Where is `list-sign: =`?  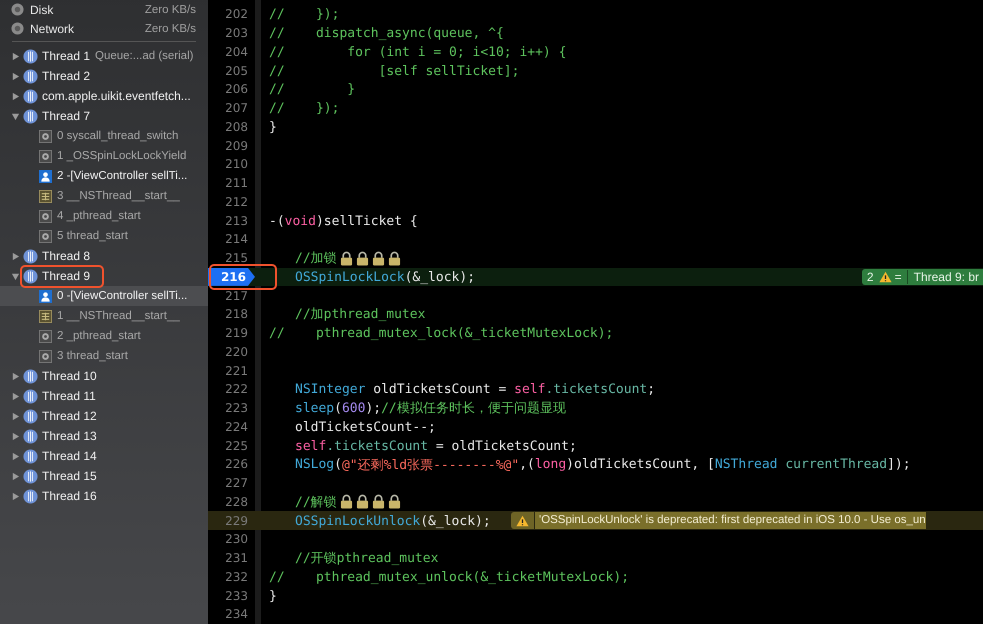 list-sign: = is located at coordinates (901, 277).